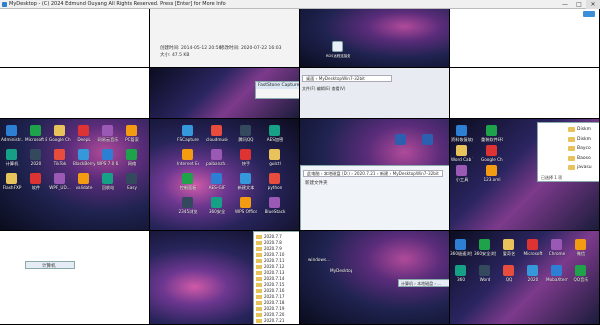  I want to click on screen-tile-3: RDS远程连接处理文档.docx, so click(375, 38).